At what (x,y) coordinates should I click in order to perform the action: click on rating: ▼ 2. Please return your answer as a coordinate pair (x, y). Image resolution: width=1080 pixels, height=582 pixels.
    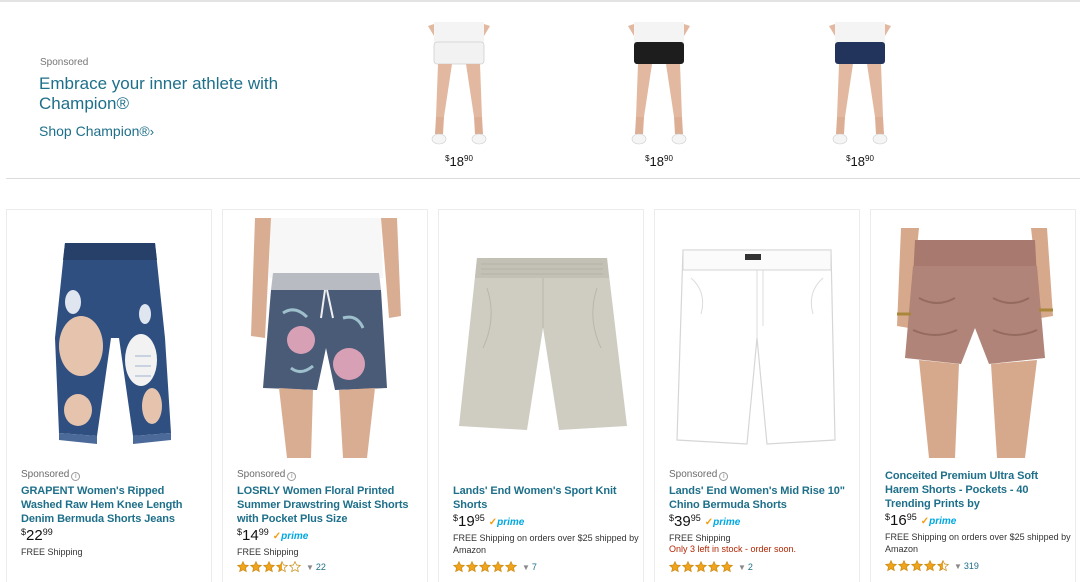
    Looking at the image, I should click on (711, 567).